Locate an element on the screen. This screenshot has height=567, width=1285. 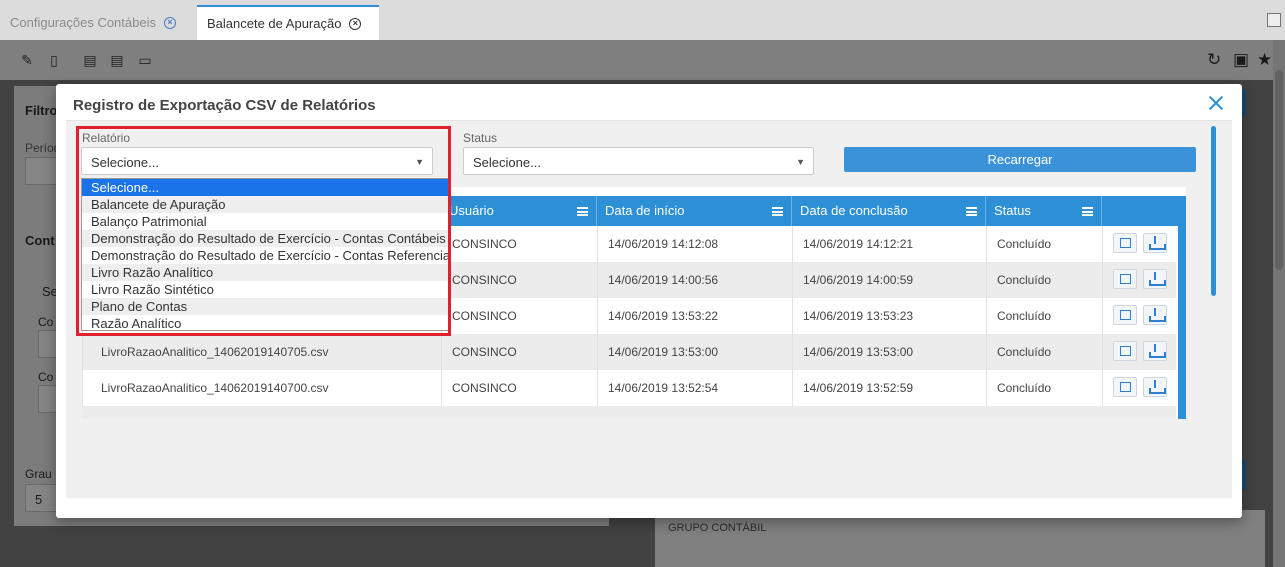
cell-data-inicio: 14/06/2019 13:53:00 is located at coordinates (694, 352).